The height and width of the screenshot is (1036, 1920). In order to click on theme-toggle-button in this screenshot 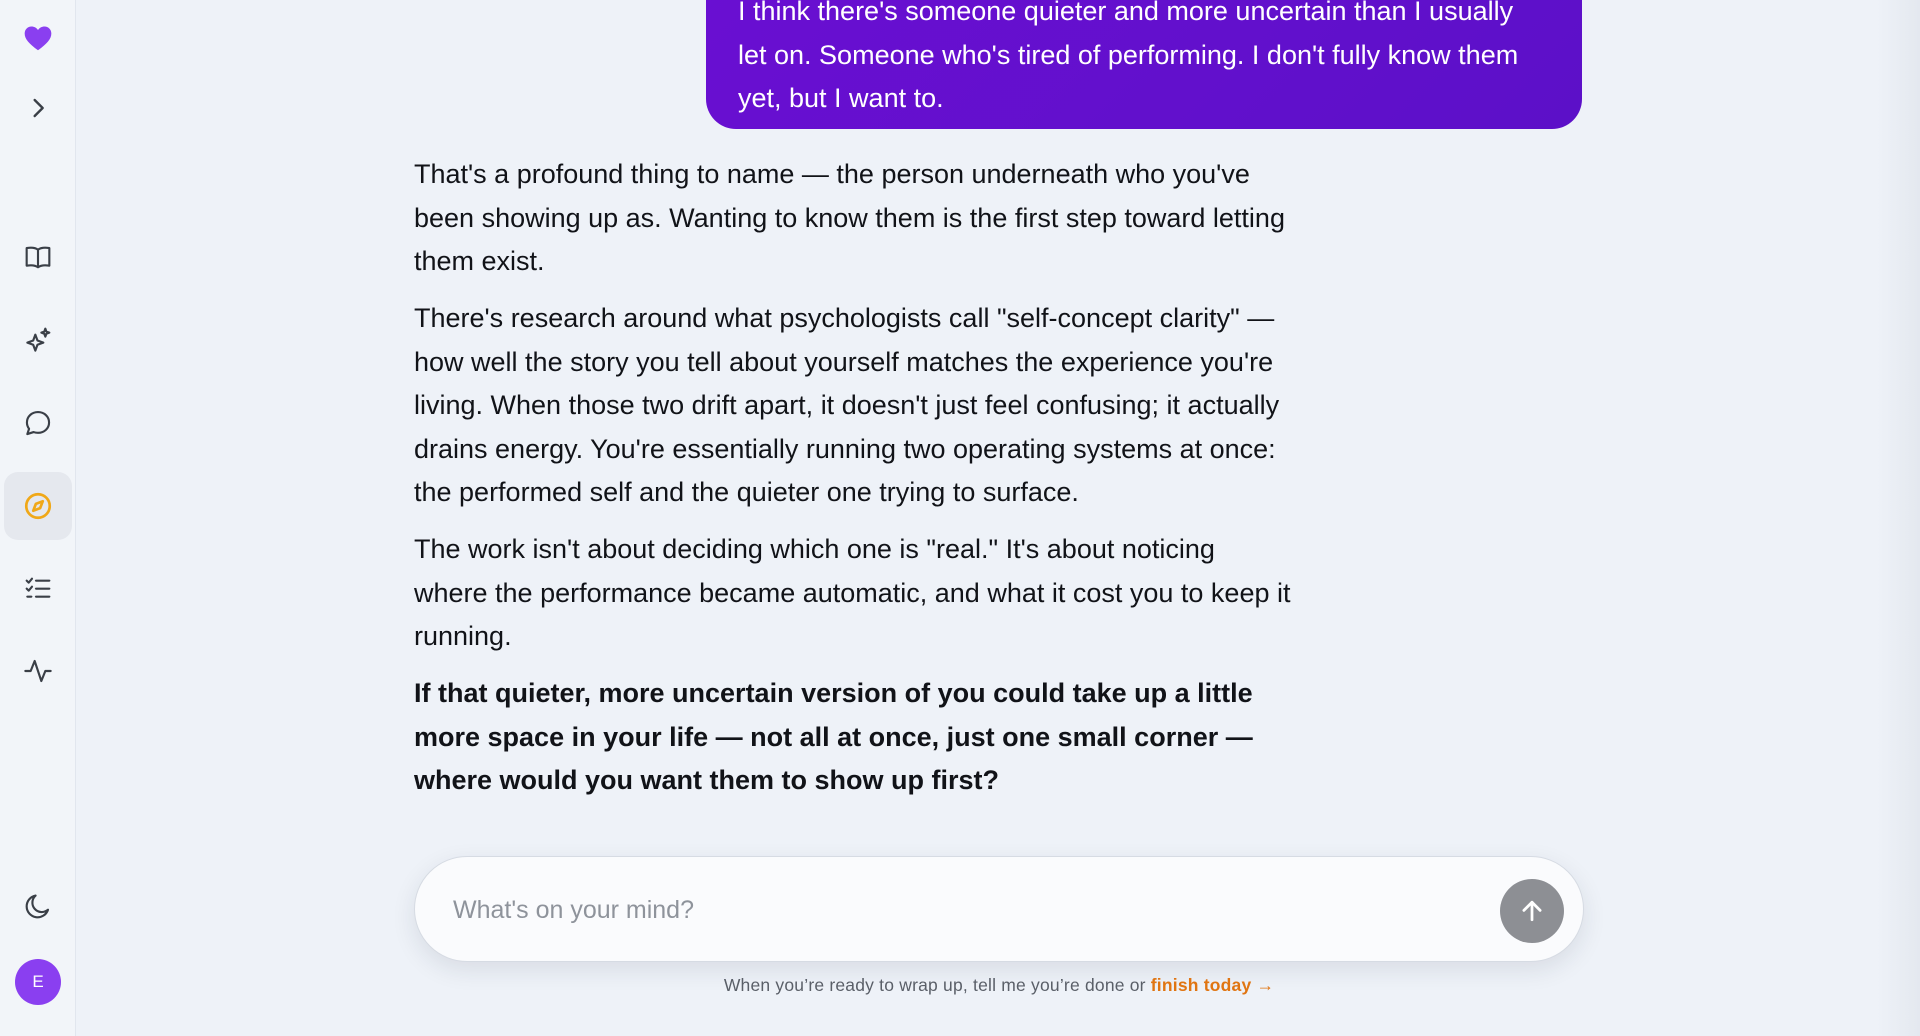, I will do `click(38, 906)`.